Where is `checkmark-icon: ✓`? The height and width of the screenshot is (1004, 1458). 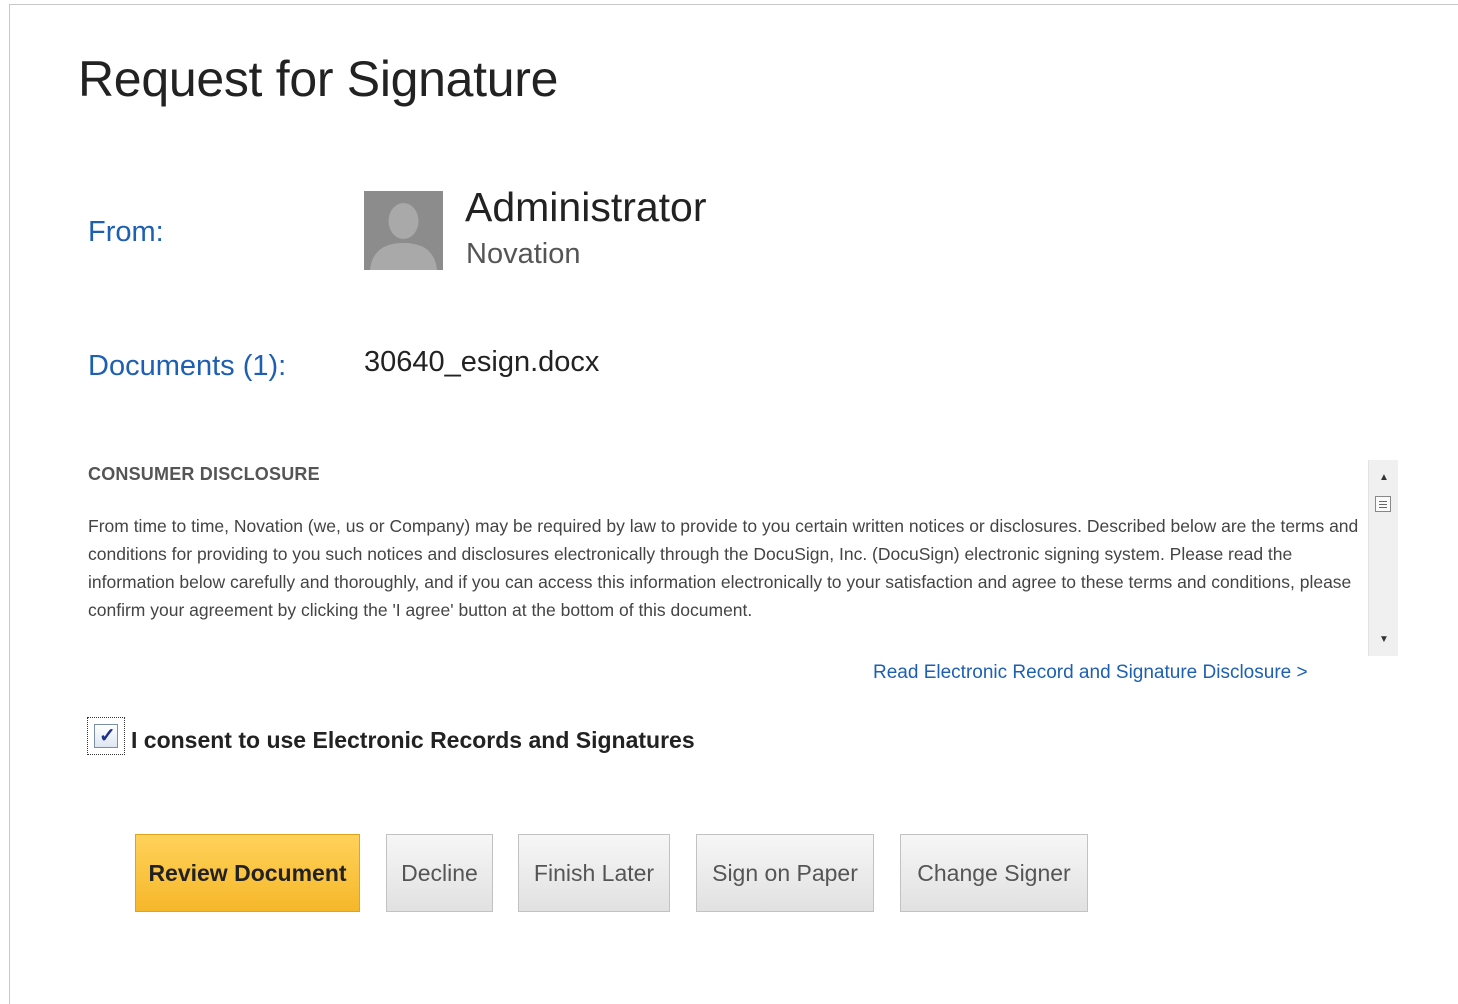 checkmark-icon: ✓ is located at coordinates (107, 736).